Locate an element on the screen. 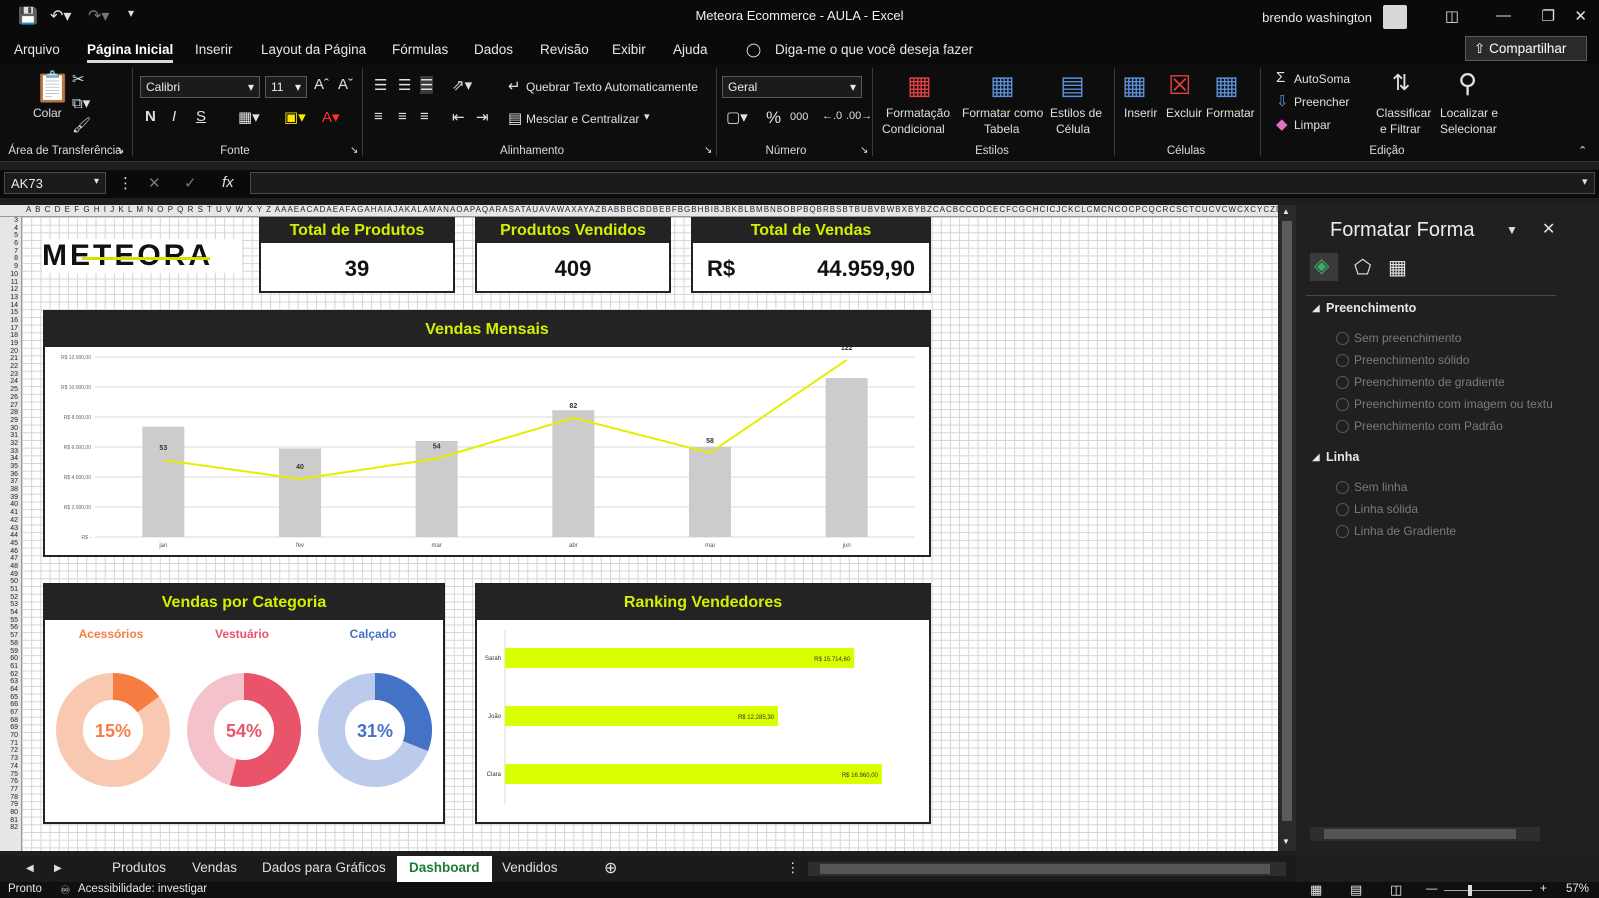  find-select-button-2: Selecionar is located at coordinates (1468, 129).